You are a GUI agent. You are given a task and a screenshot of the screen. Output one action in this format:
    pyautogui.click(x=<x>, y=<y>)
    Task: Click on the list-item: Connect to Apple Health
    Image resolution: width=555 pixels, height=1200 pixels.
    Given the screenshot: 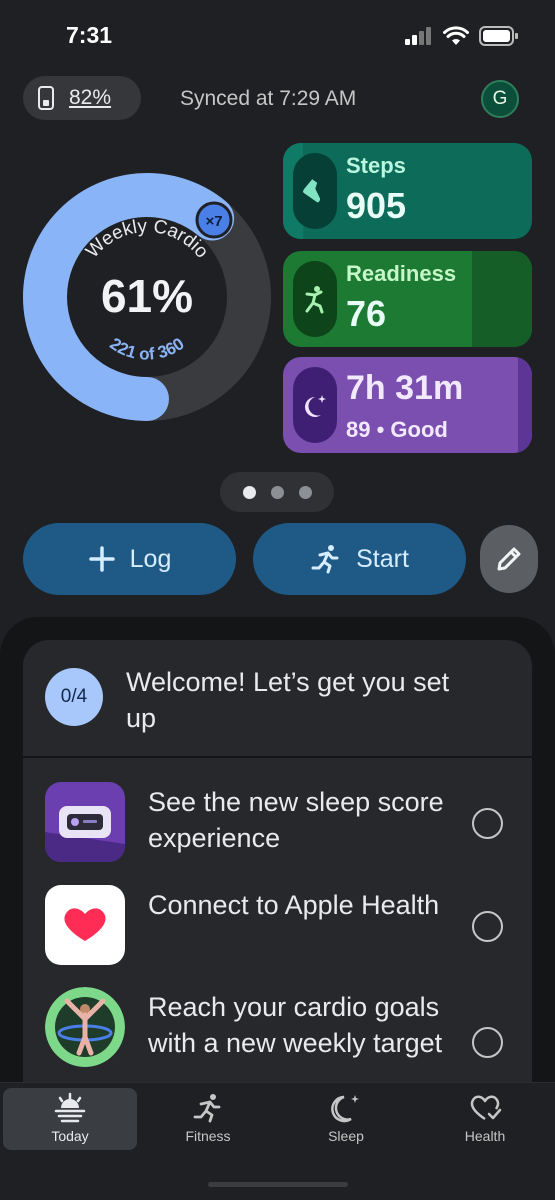 What is the action you would take?
    pyautogui.click(x=277, y=930)
    